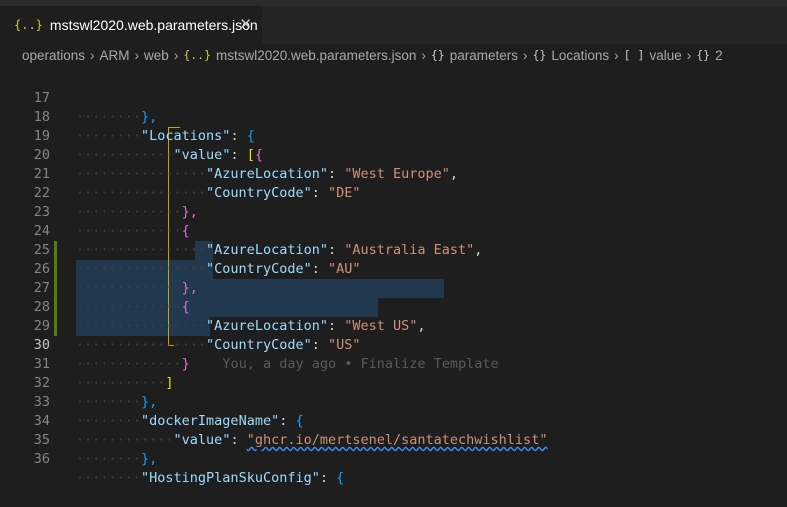 The height and width of the screenshot is (507, 787). Describe the element at coordinates (393, 325) in the screenshot. I see `code-line: 29 ················"CountryCode": "US"` at that location.